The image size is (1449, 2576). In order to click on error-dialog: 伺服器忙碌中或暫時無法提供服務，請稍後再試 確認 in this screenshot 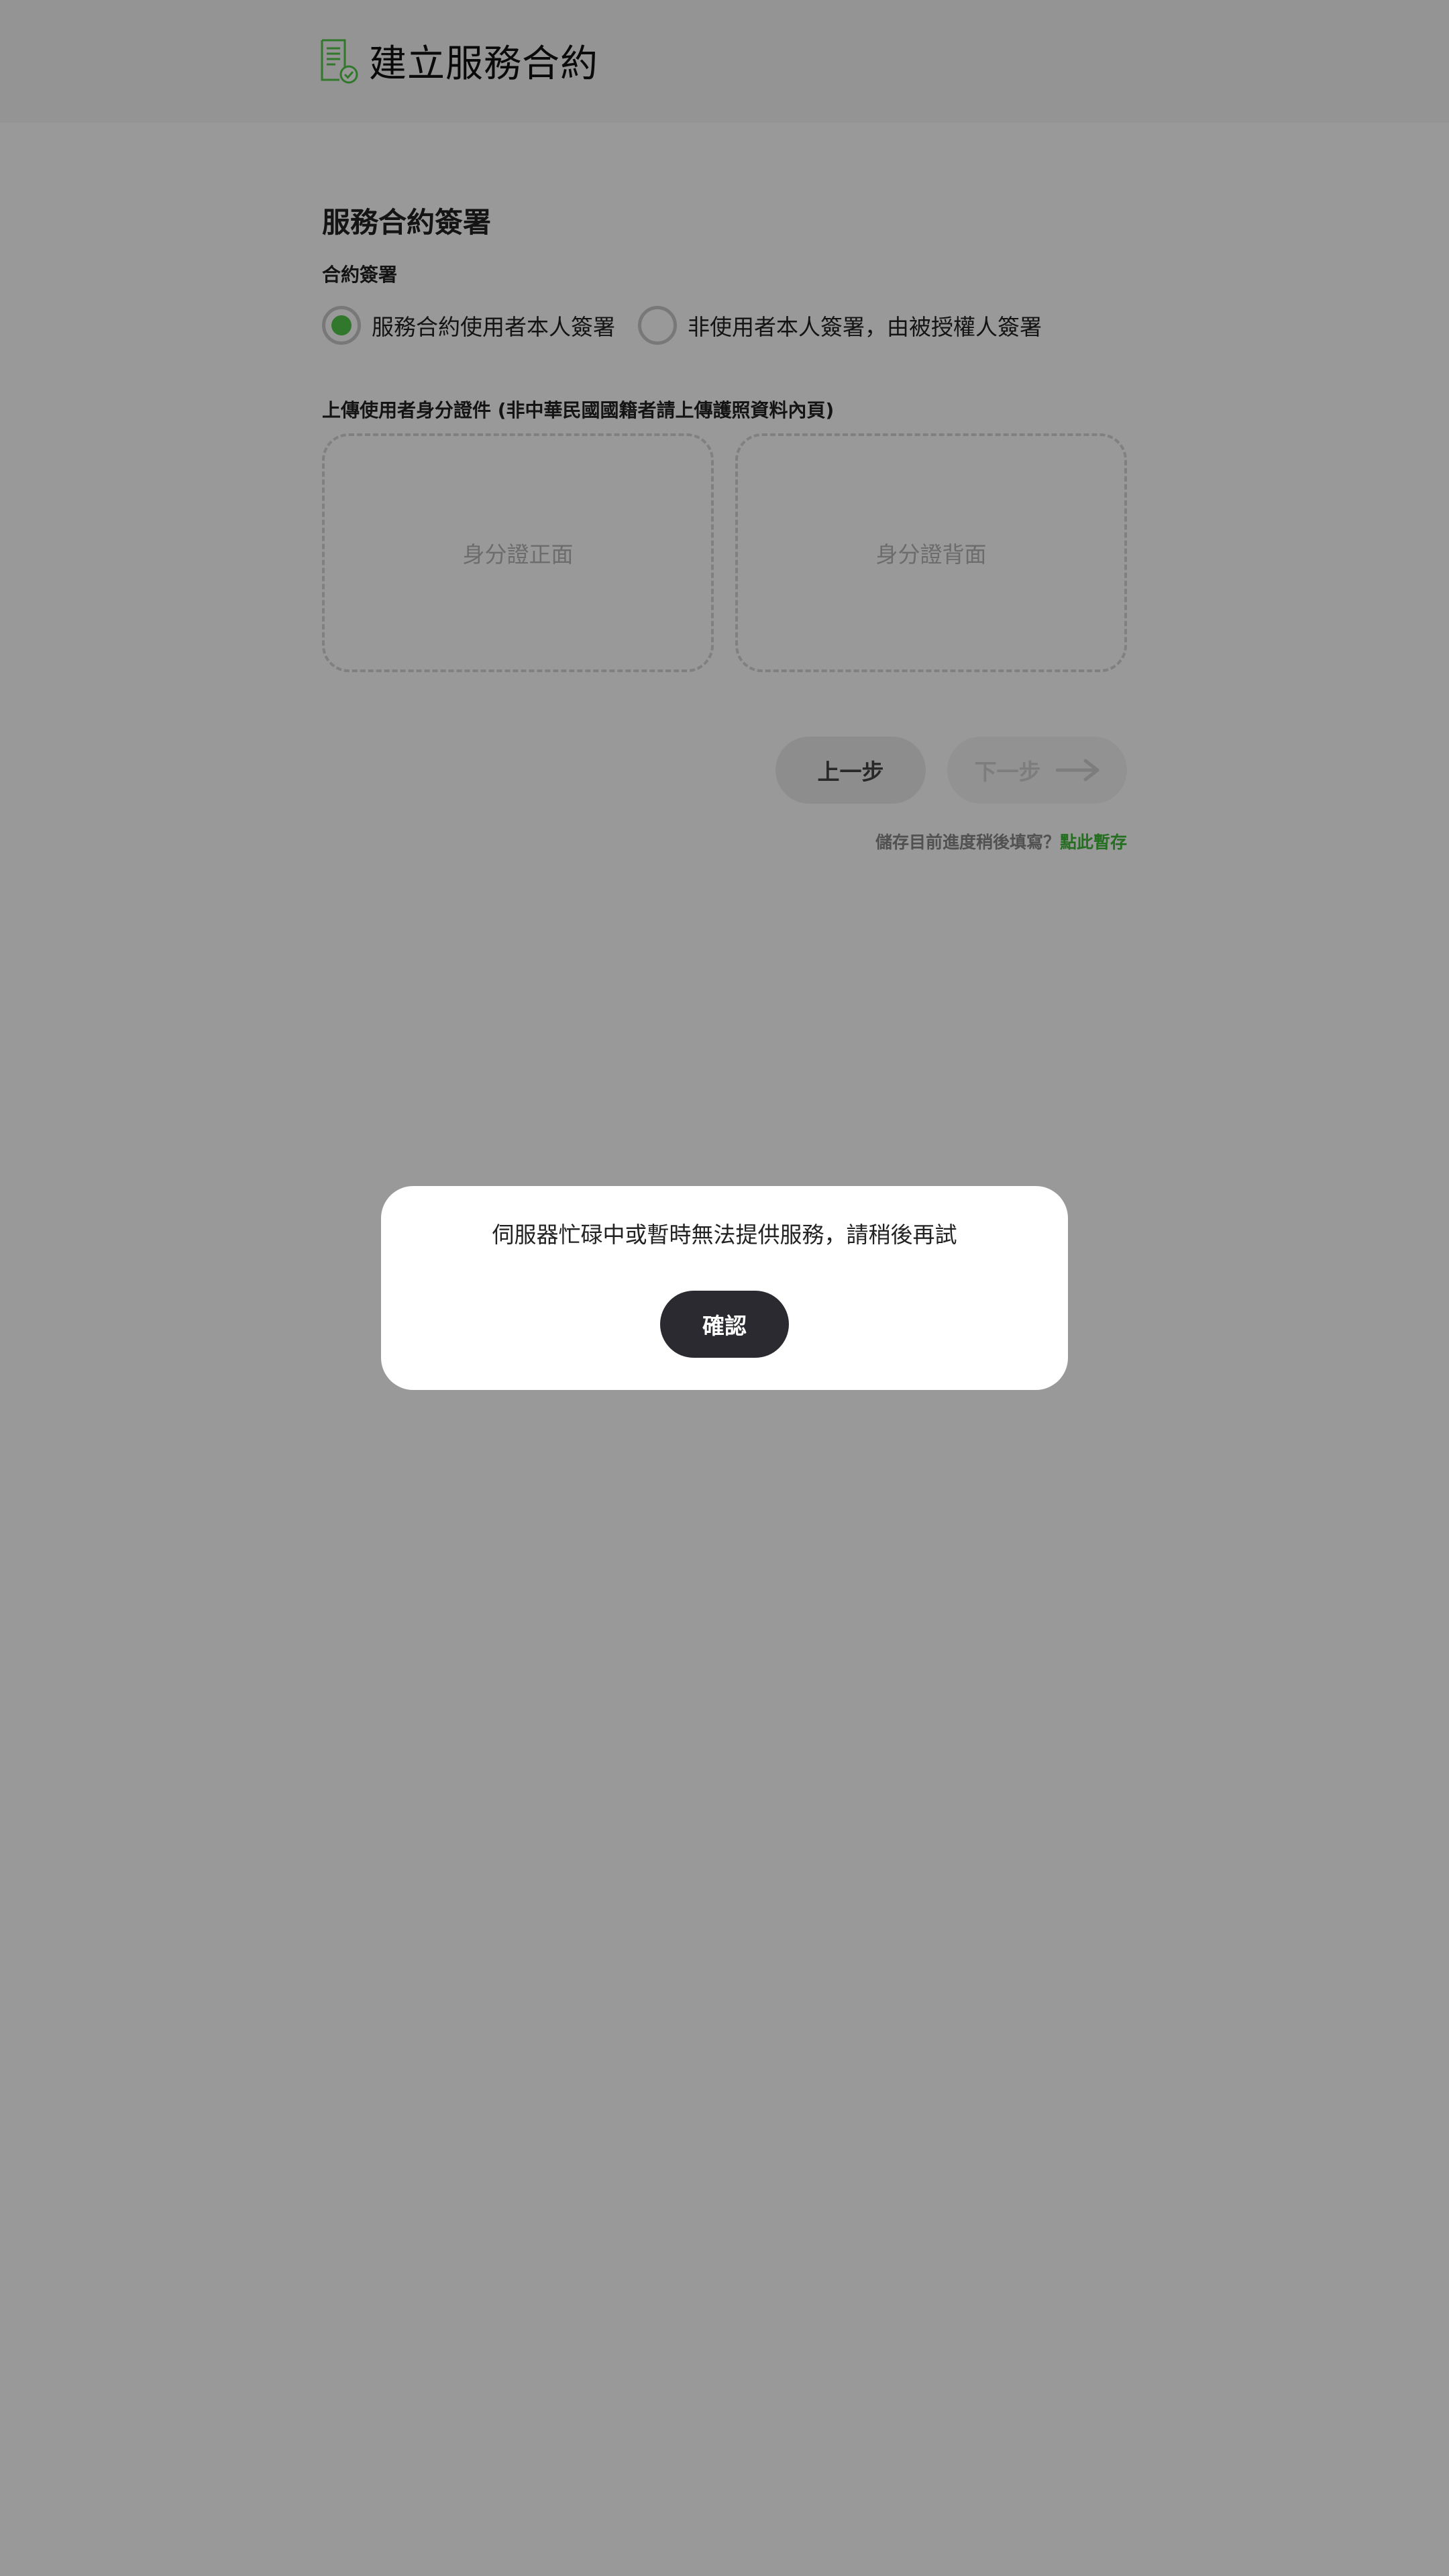, I will do `click(724, 1288)`.